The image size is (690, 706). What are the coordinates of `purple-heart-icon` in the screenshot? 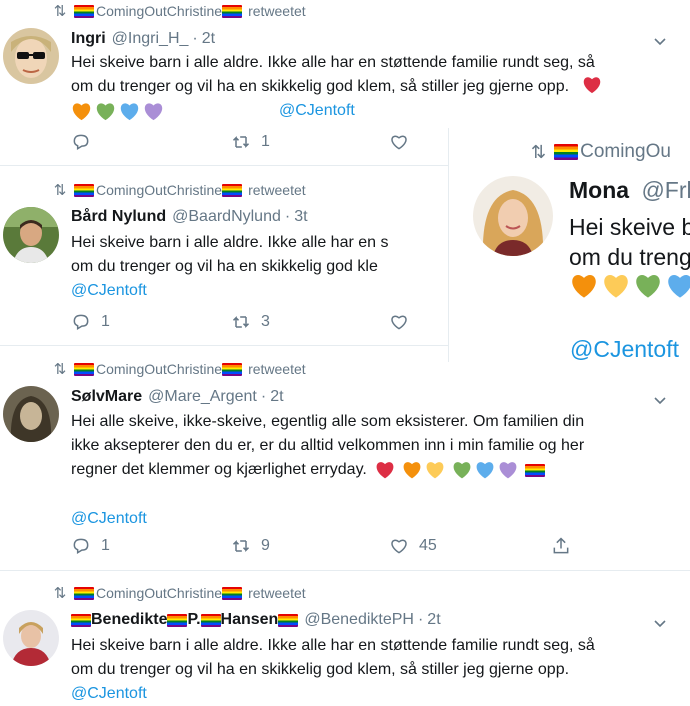 It's located at (153, 111).